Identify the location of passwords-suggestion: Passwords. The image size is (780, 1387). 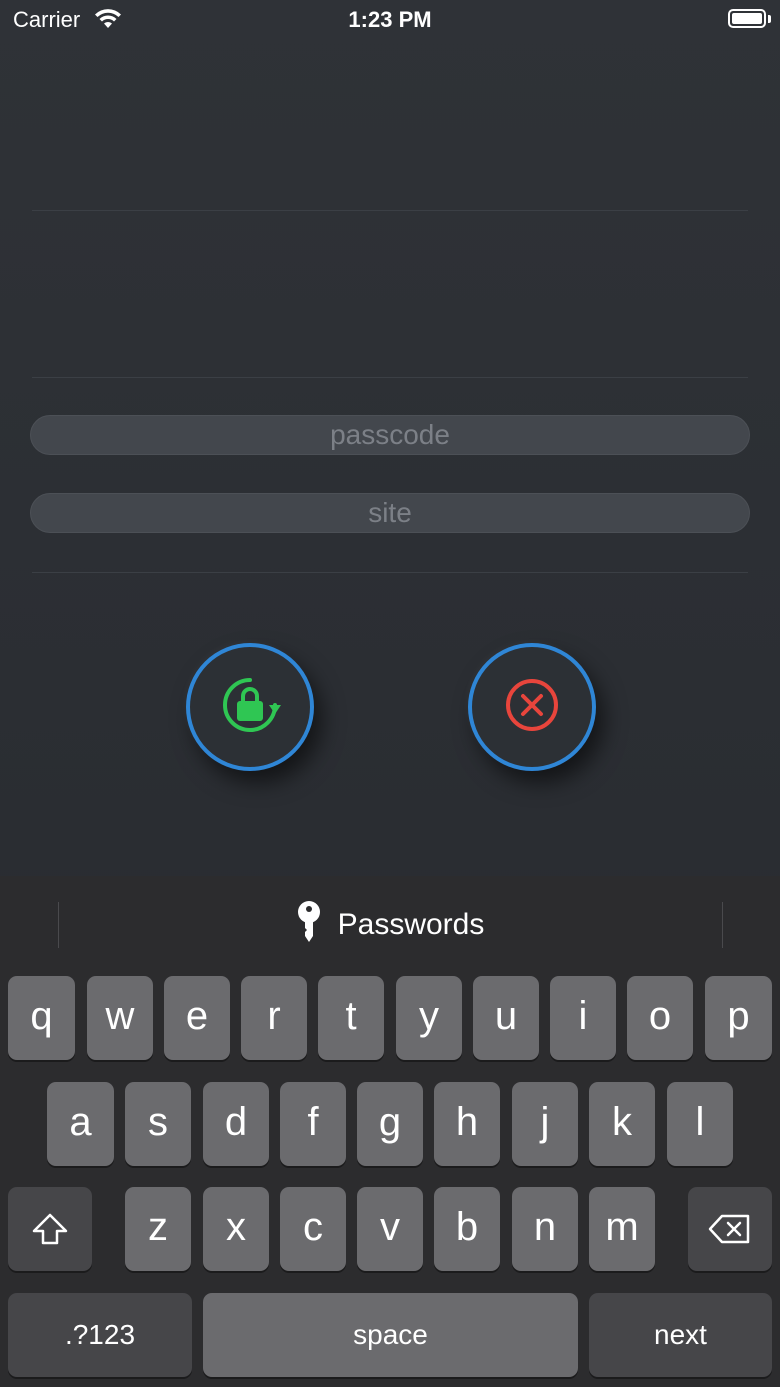
(390, 926).